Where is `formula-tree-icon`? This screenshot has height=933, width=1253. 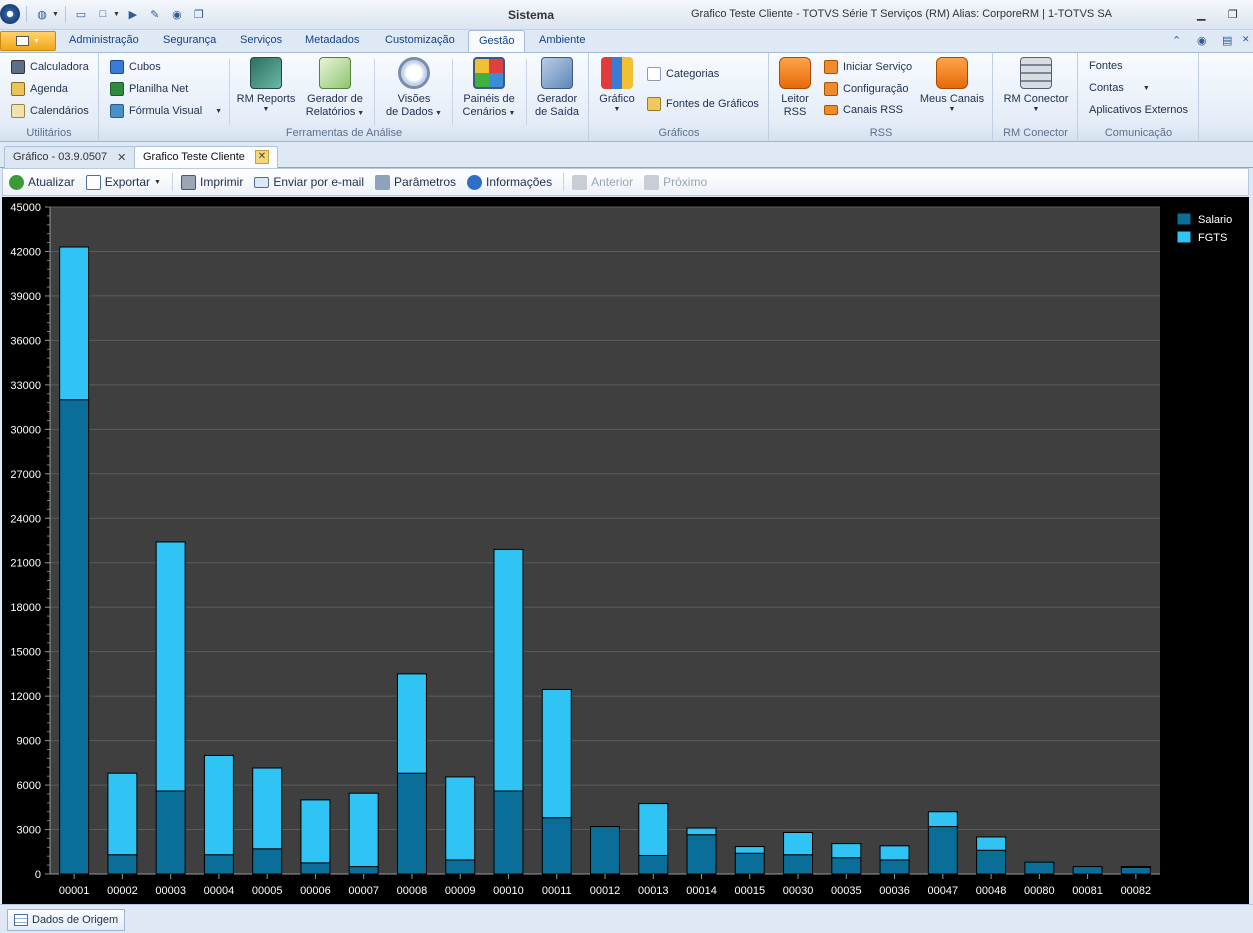
formula-tree-icon is located at coordinates (117, 111).